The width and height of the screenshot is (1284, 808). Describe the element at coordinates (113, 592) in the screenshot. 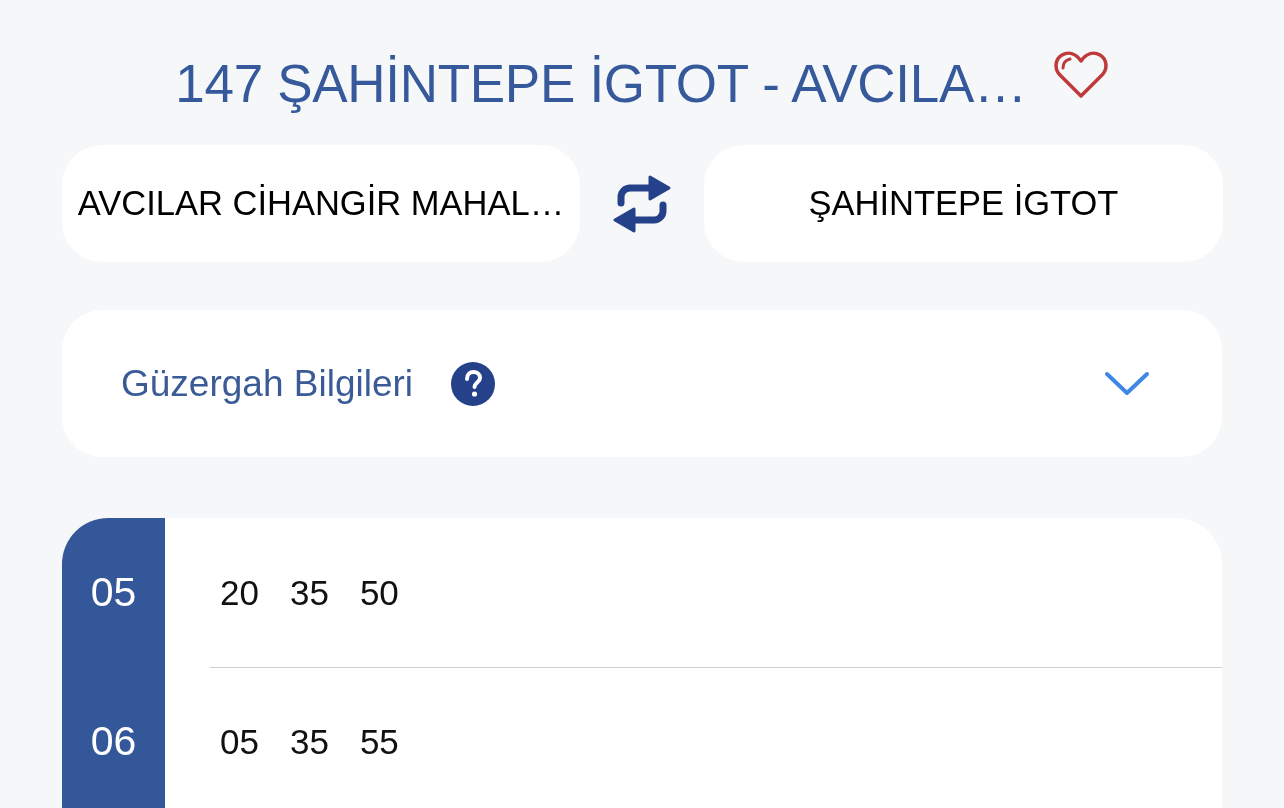

I see `hour-cell: 05` at that location.